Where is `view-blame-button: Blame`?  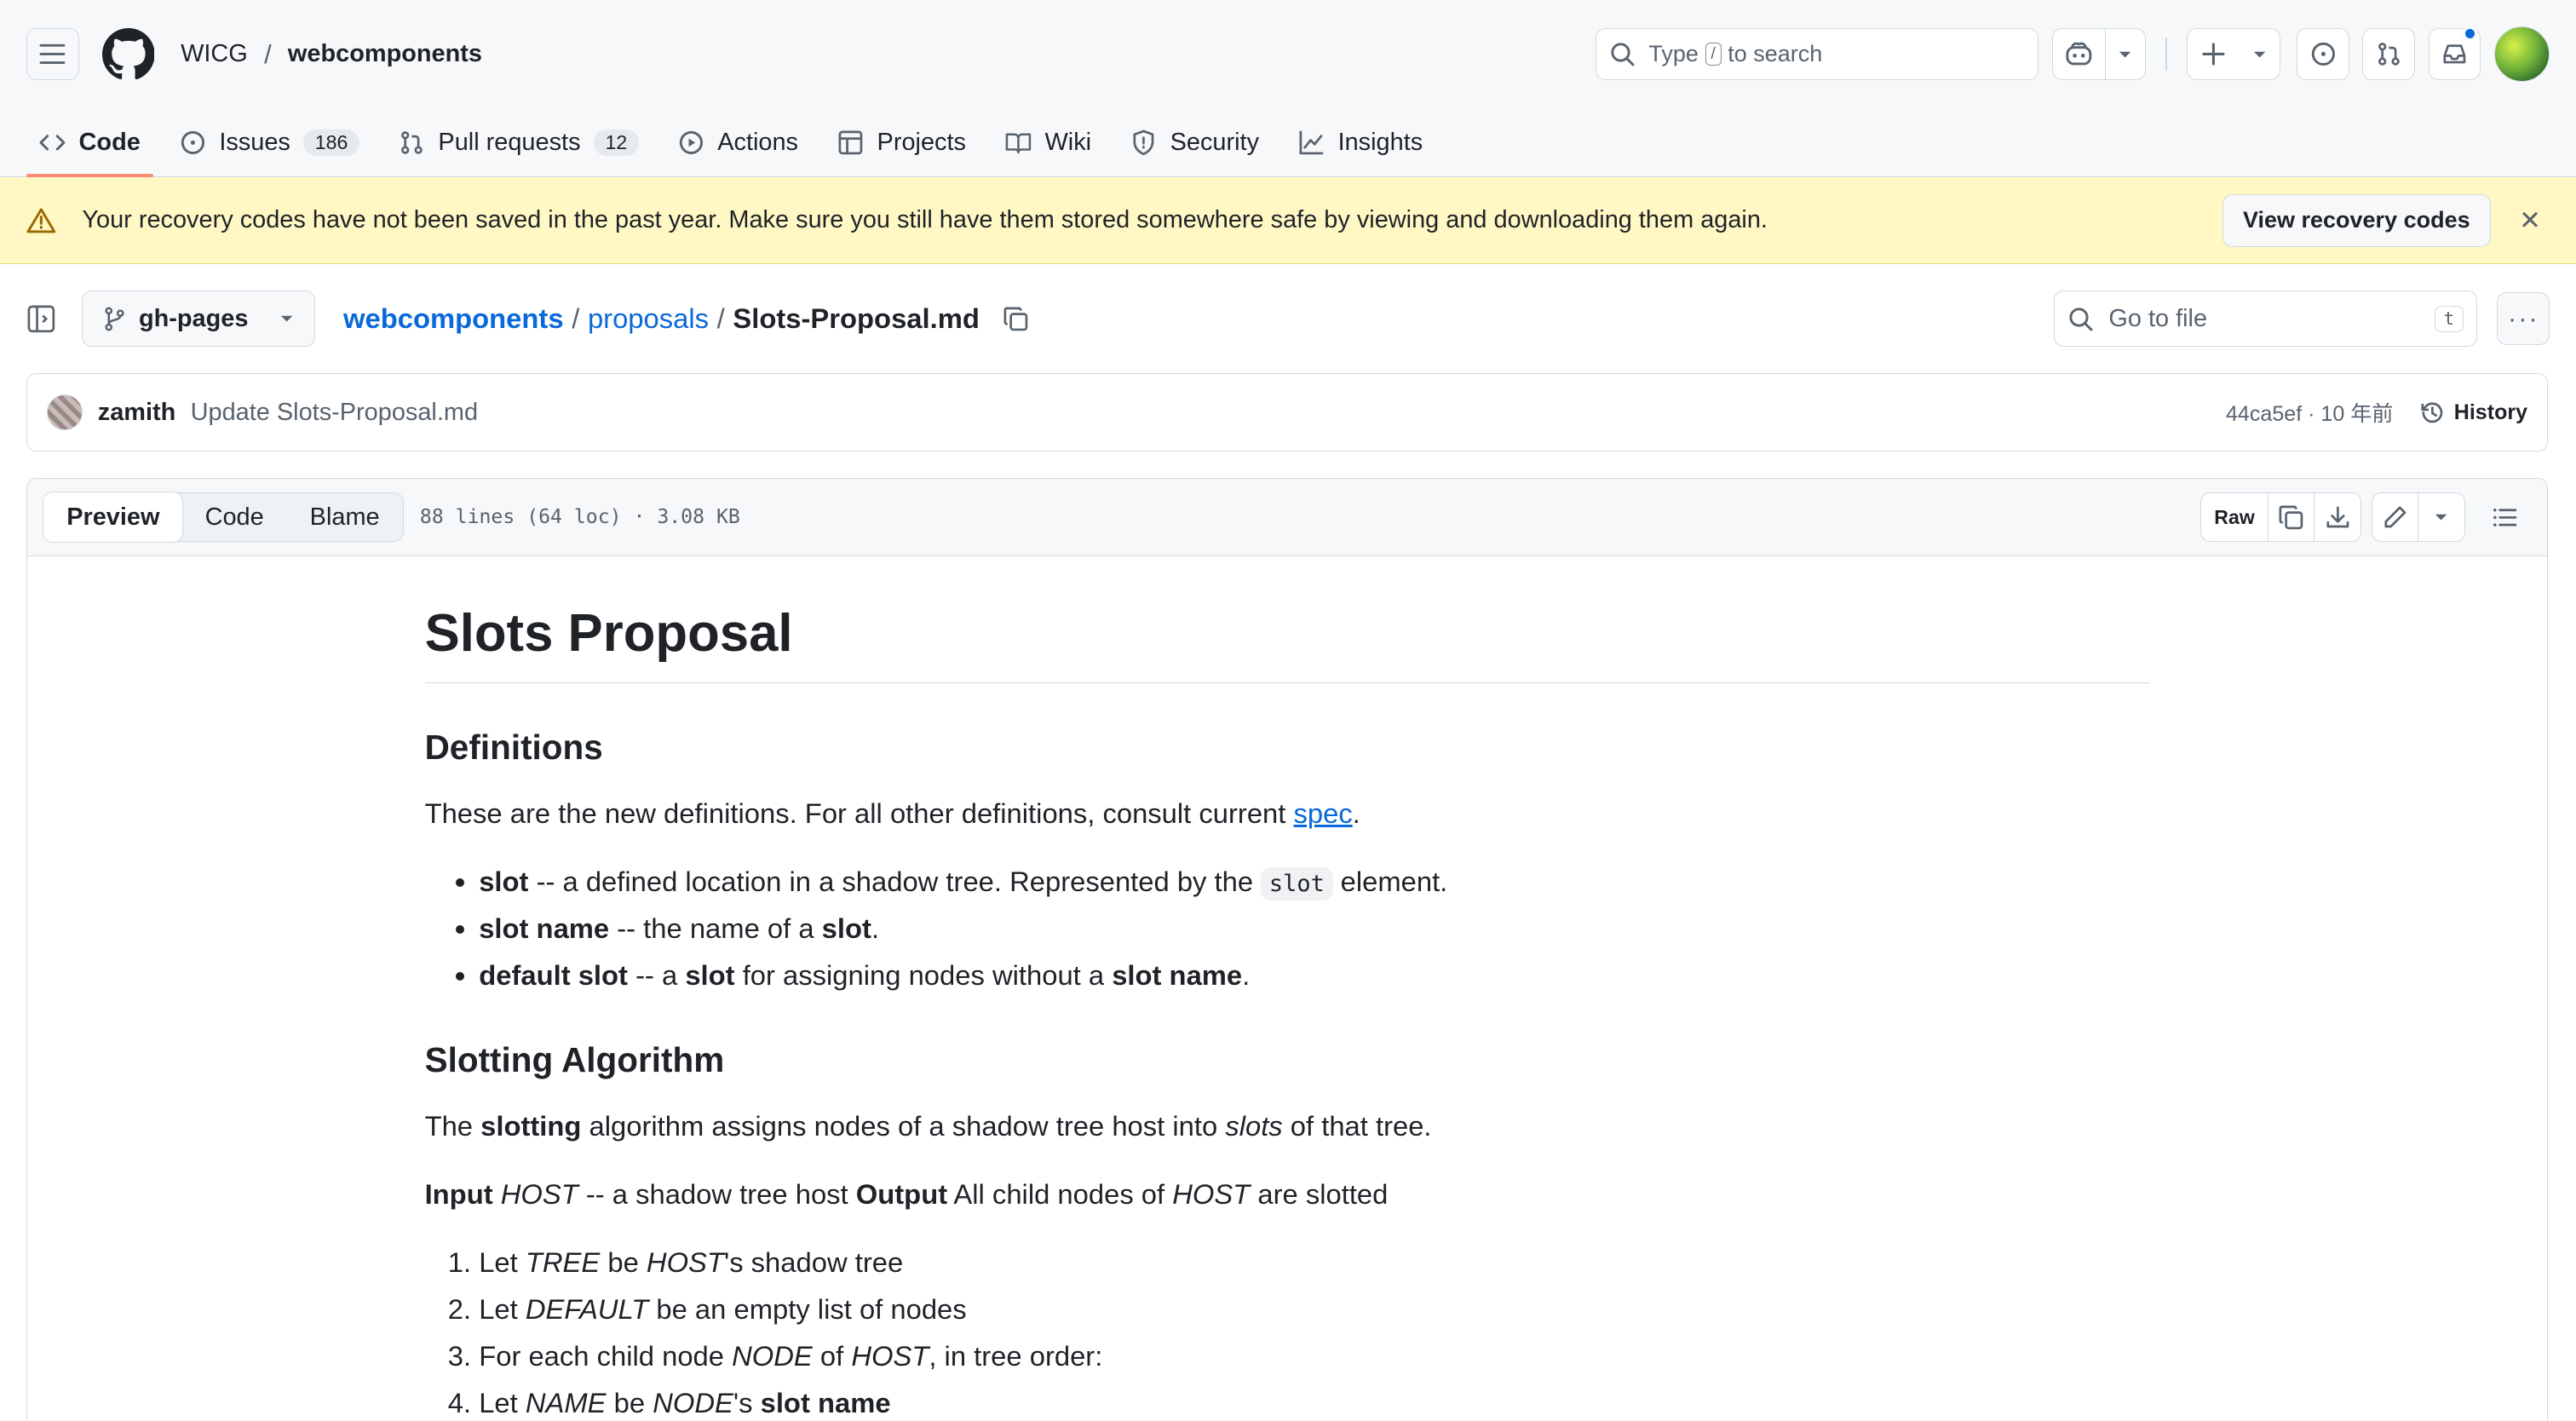
view-blame-button: Blame is located at coordinates (345, 517).